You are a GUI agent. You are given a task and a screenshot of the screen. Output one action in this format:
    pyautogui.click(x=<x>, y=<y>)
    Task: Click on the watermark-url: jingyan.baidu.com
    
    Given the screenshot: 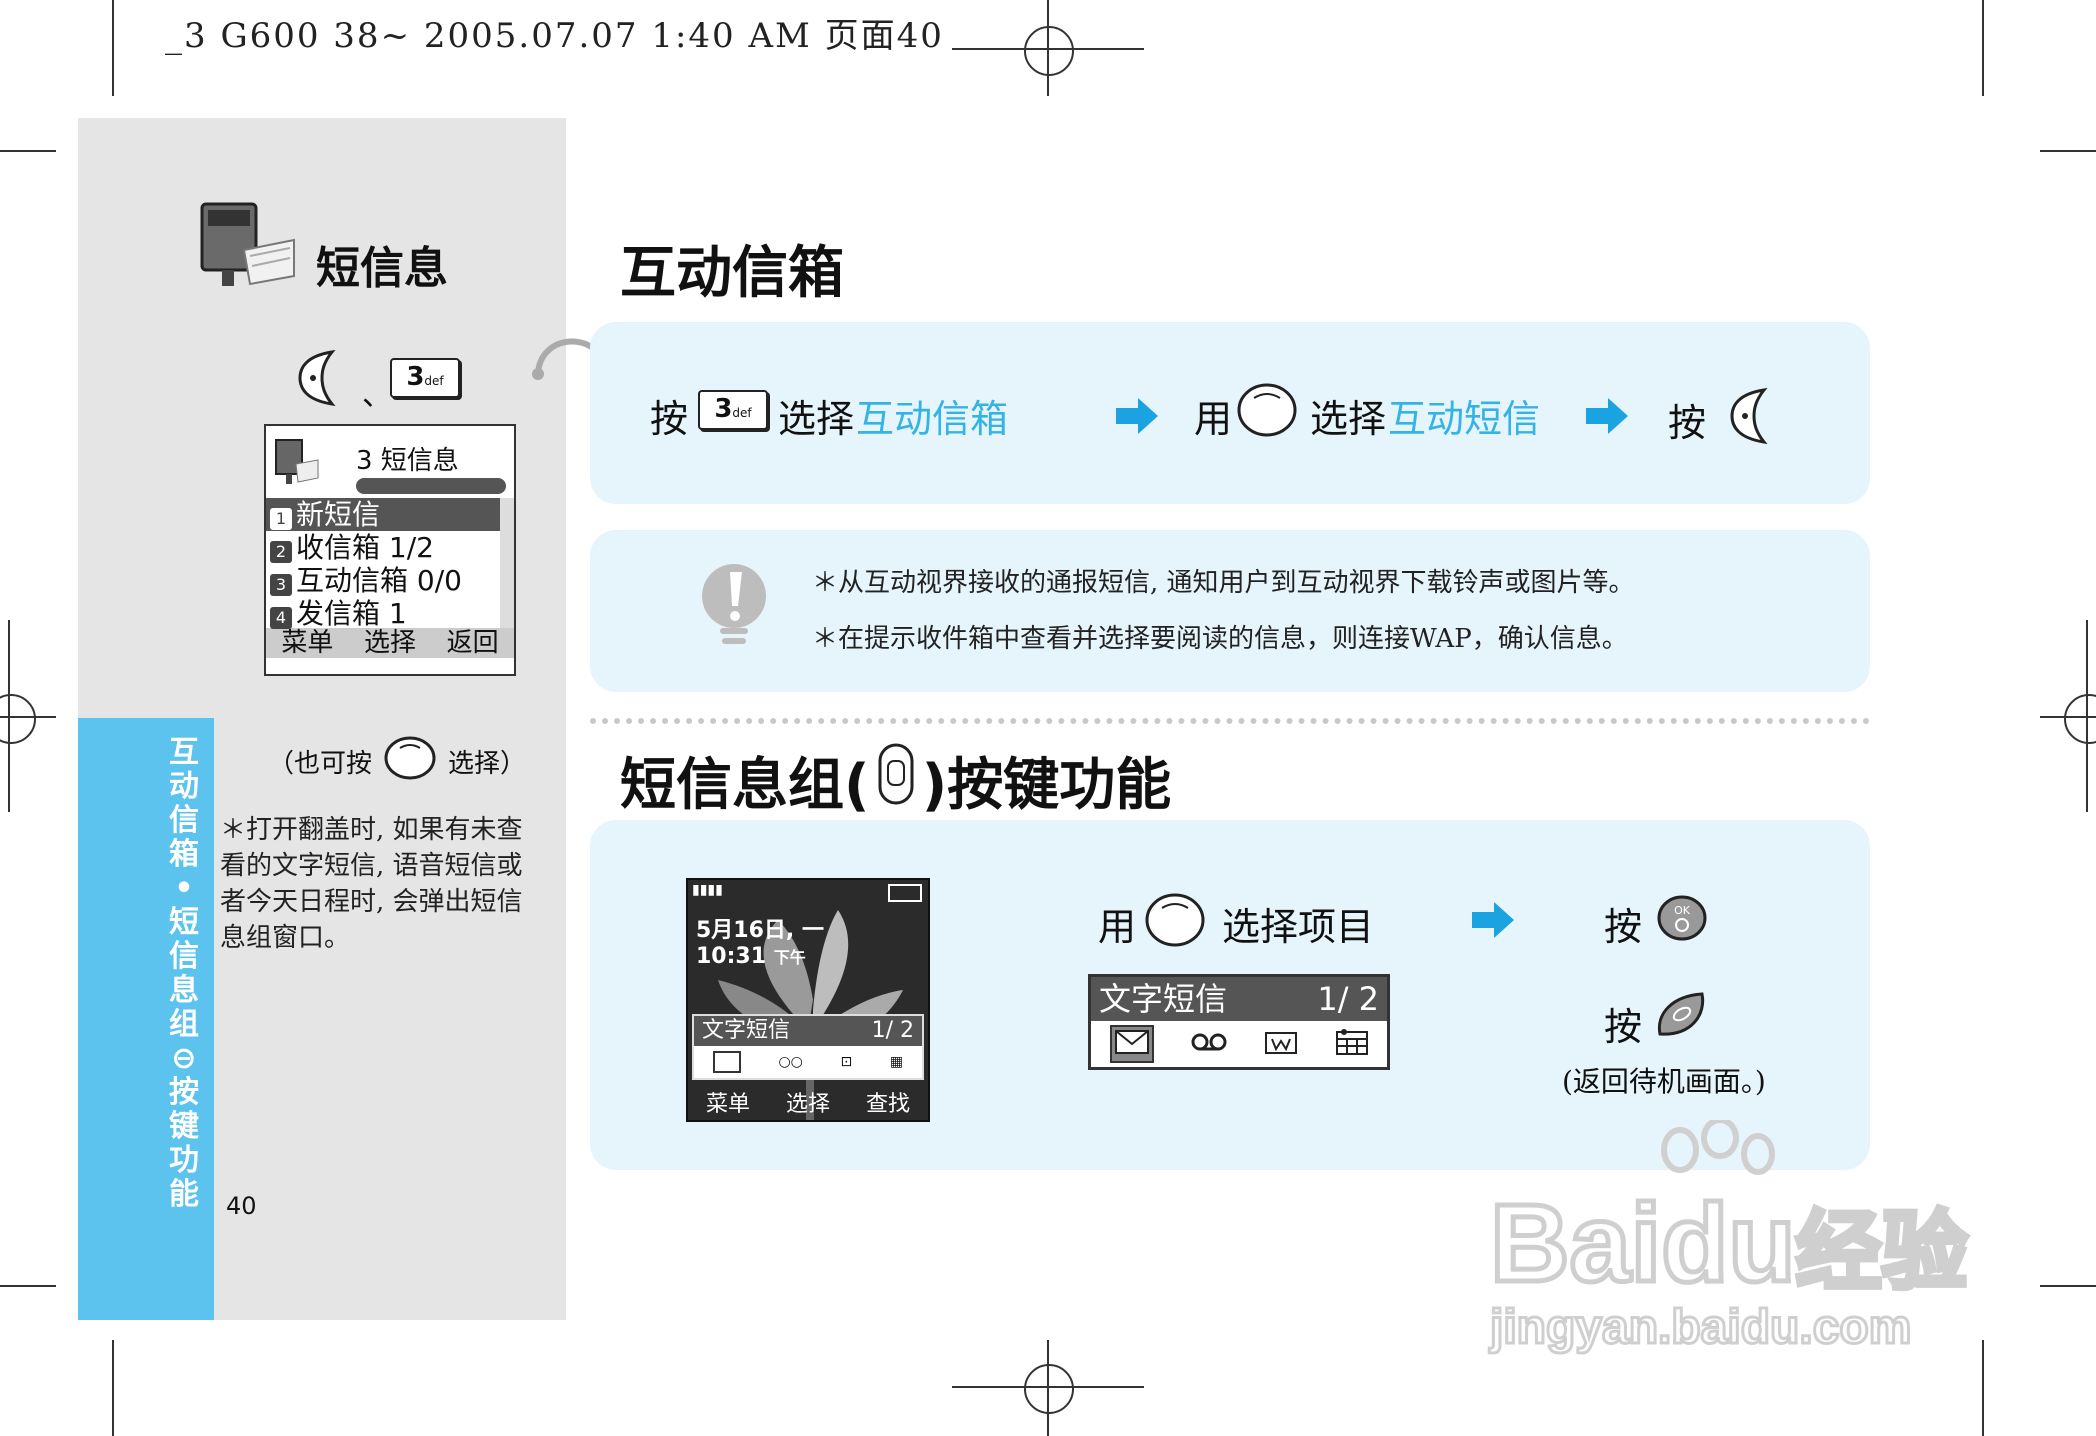 What is the action you would take?
    pyautogui.click(x=1700, y=1328)
    